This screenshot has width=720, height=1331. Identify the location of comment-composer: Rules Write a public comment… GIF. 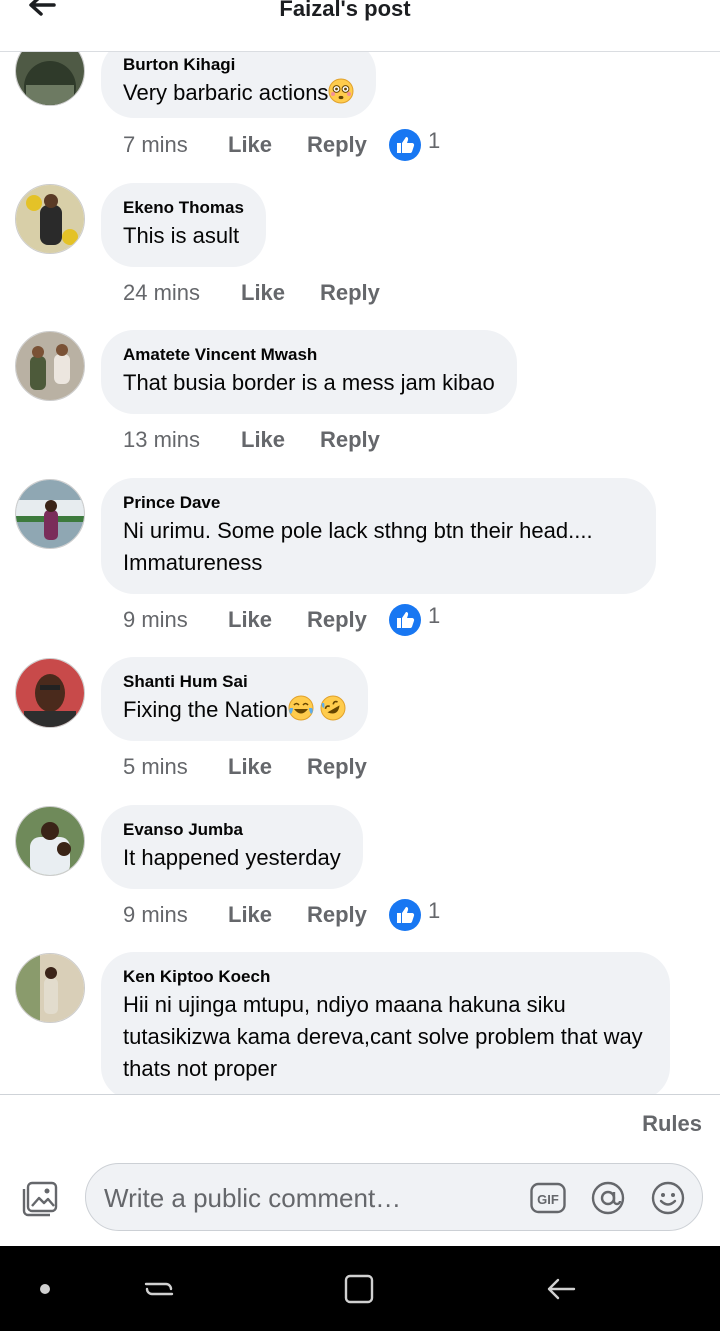
(360, 1170).